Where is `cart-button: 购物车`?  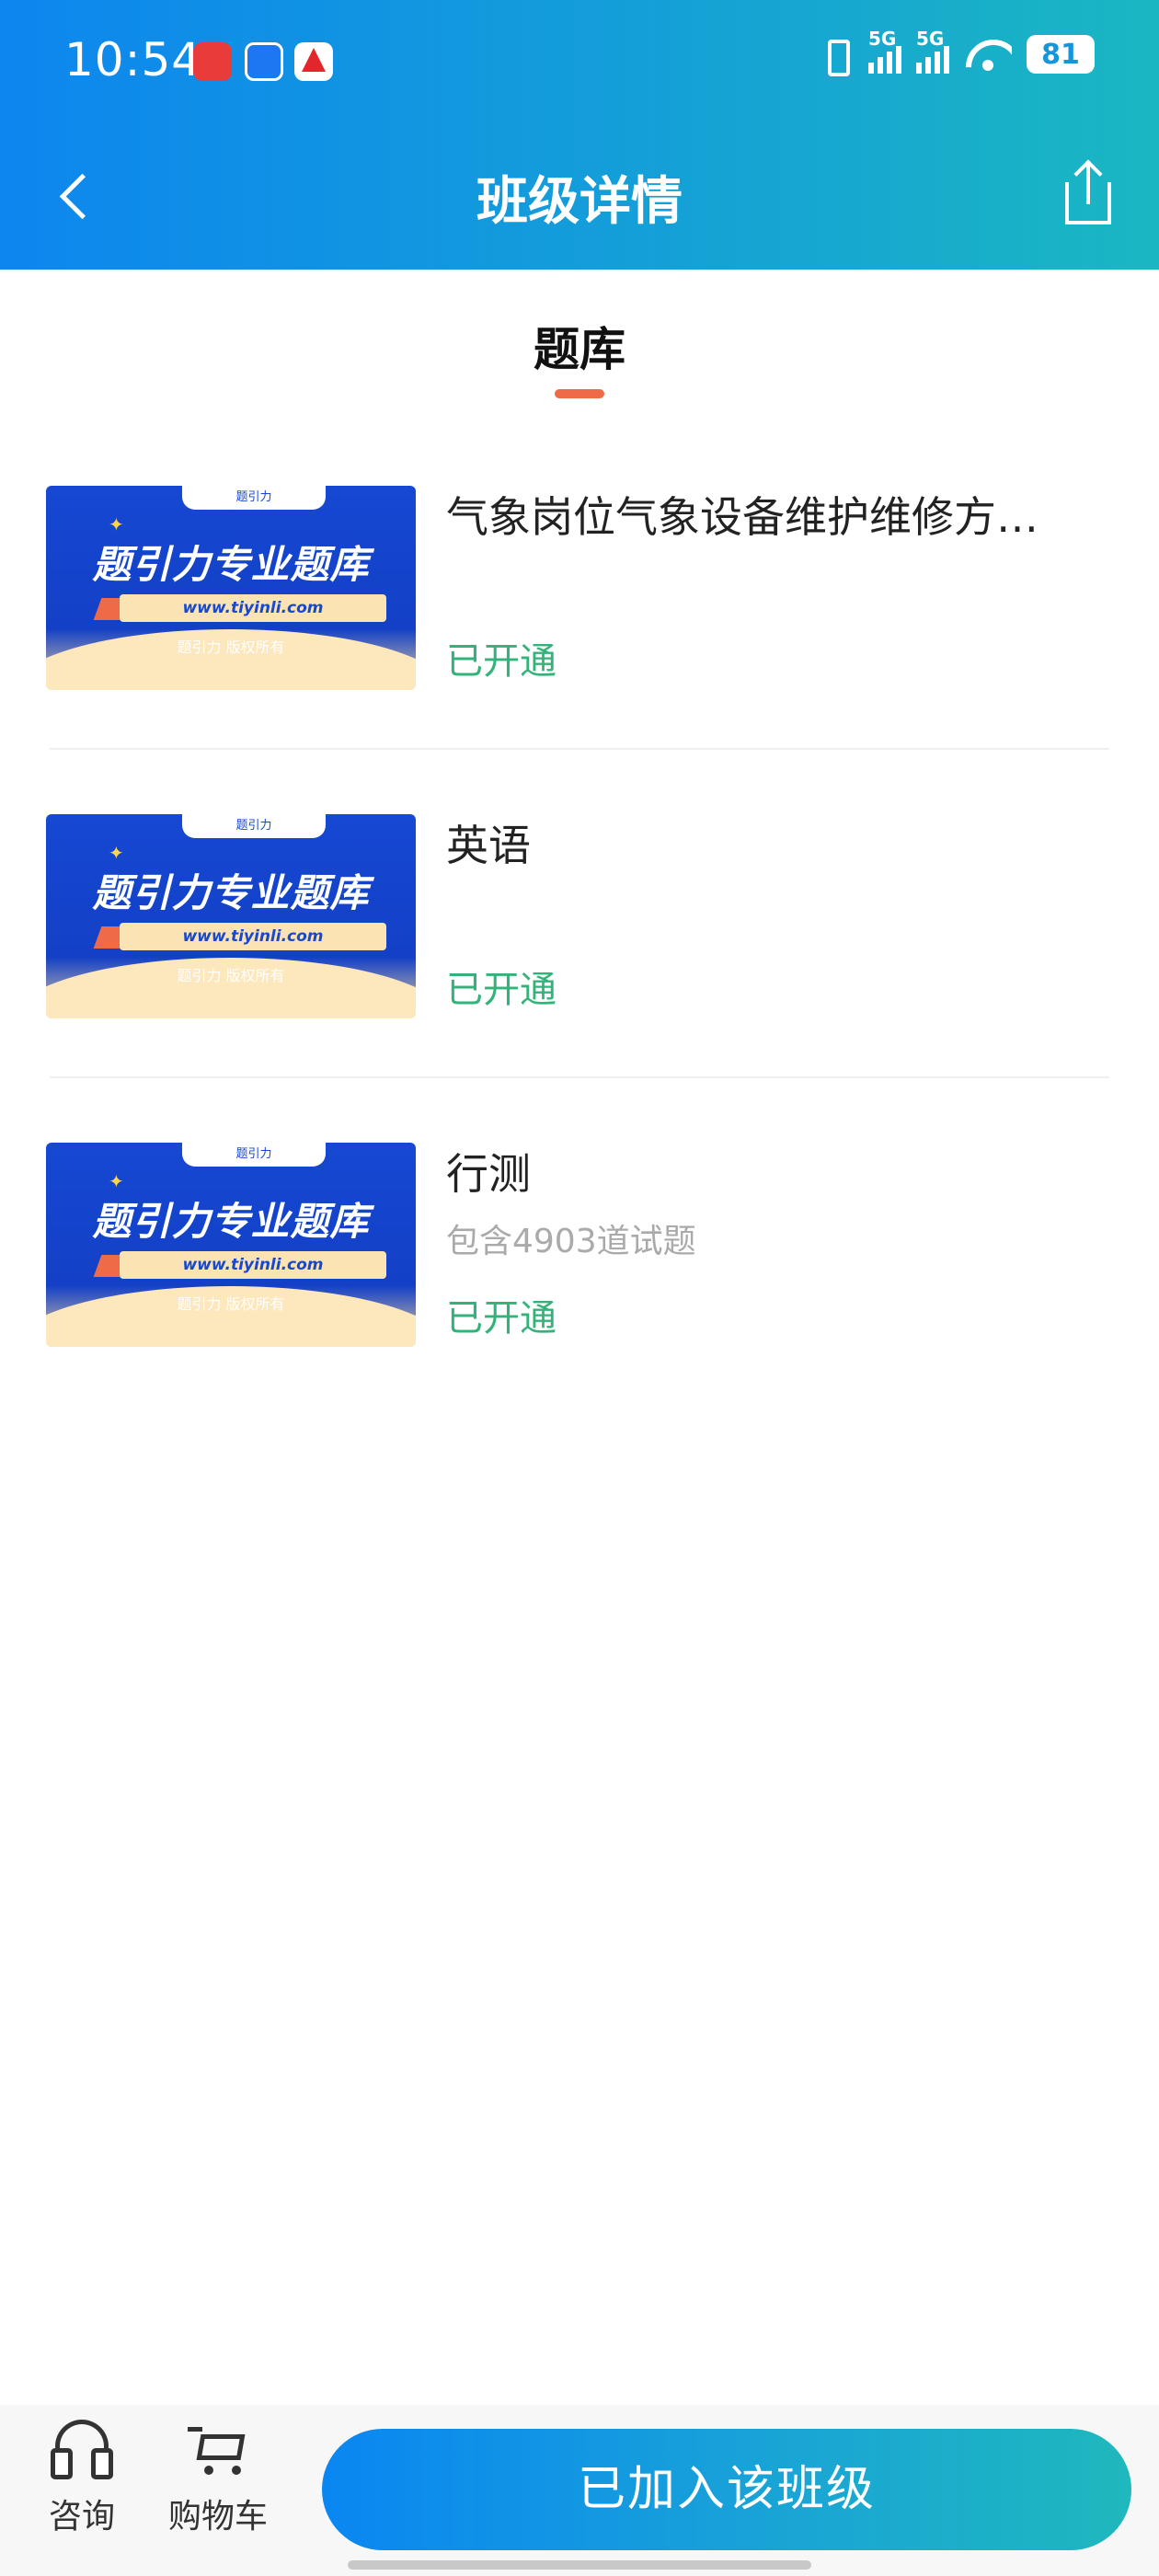 cart-button: 购物车 is located at coordinates (218, 2475).